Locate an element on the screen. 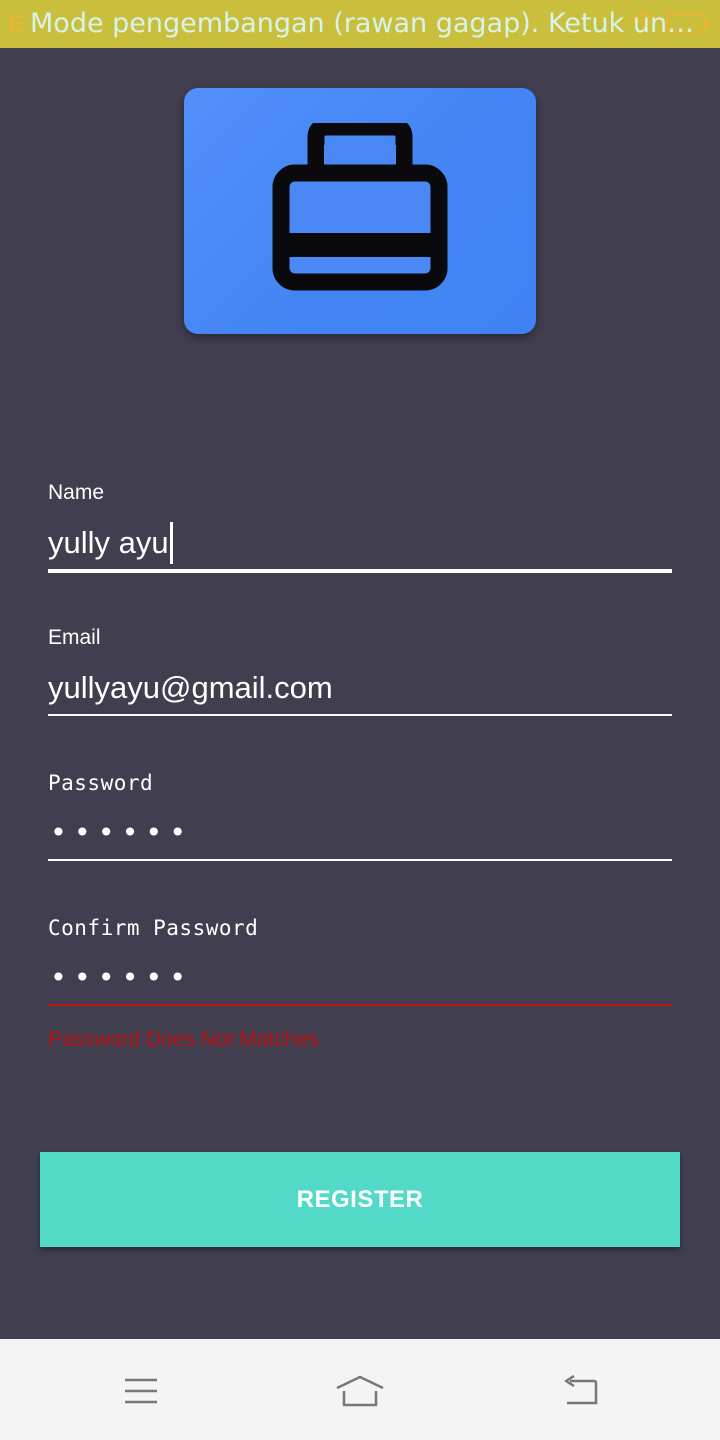 This screenshot has width=720, height=1440. password-input-value: •••••• is located at coordinates (122, 832).